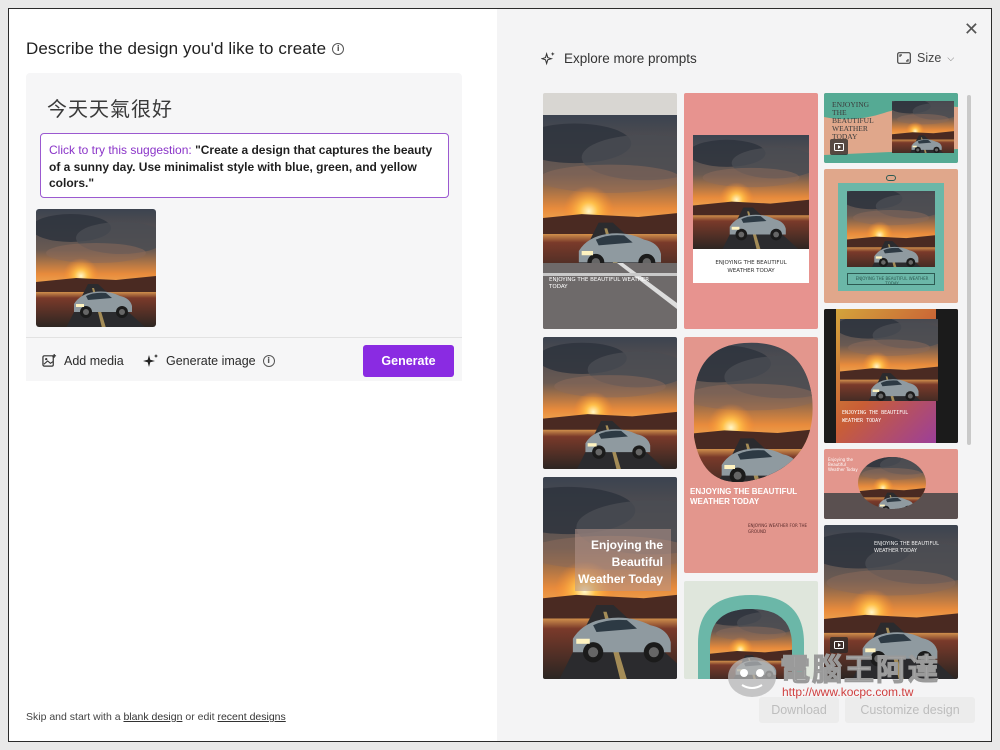 The height and width of the screenshot is (750, 1000). What do you see at coordinates (891, 236) in the screenshot?
I see `template-card-7: ENJOYING THE BEAUTIFUL WEATHER TODAY` at bounding box center [891, 236].